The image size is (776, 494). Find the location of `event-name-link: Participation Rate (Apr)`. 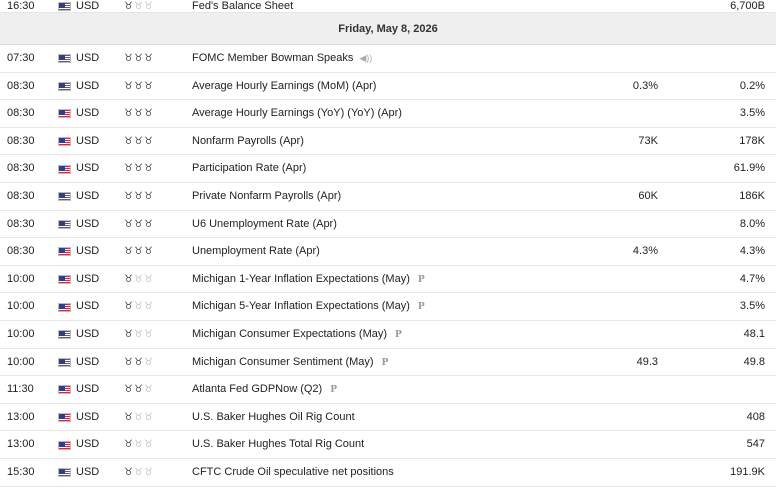

event-name-link: Participation Rate (Apr) is located at coordinates (249, 168).